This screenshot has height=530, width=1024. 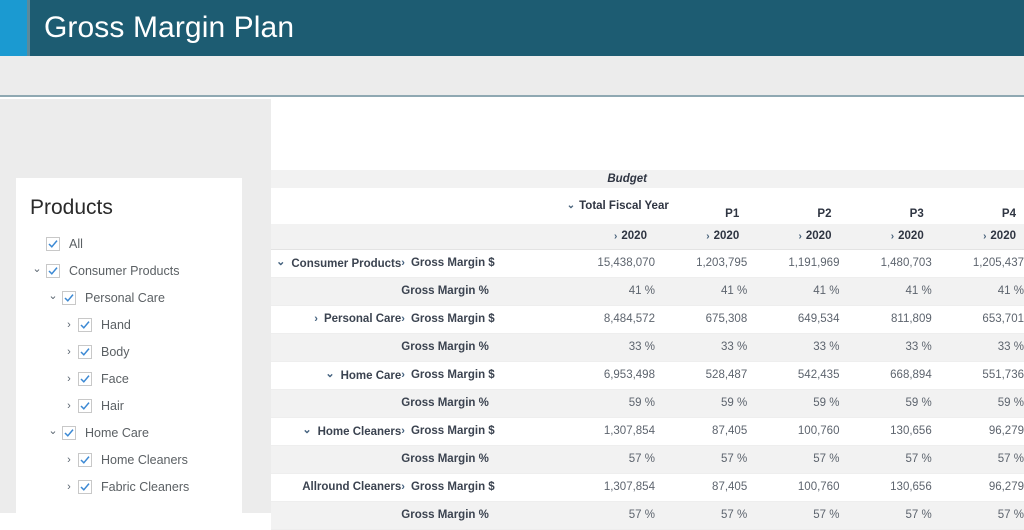 What do you see at coordinates (977, 206) in the screenshot?
I see `period-header-cell: P4` at bounding box center [977, 206].